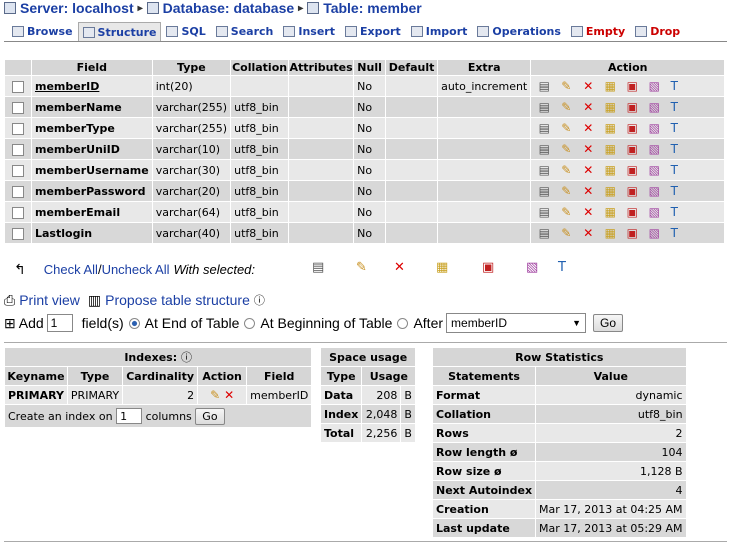 The width and height of the screenshot is (731, 545). What do you see at coordinates (403, 323) in the screenshot?
I see `after-radio` at bounding box center [403, 323].